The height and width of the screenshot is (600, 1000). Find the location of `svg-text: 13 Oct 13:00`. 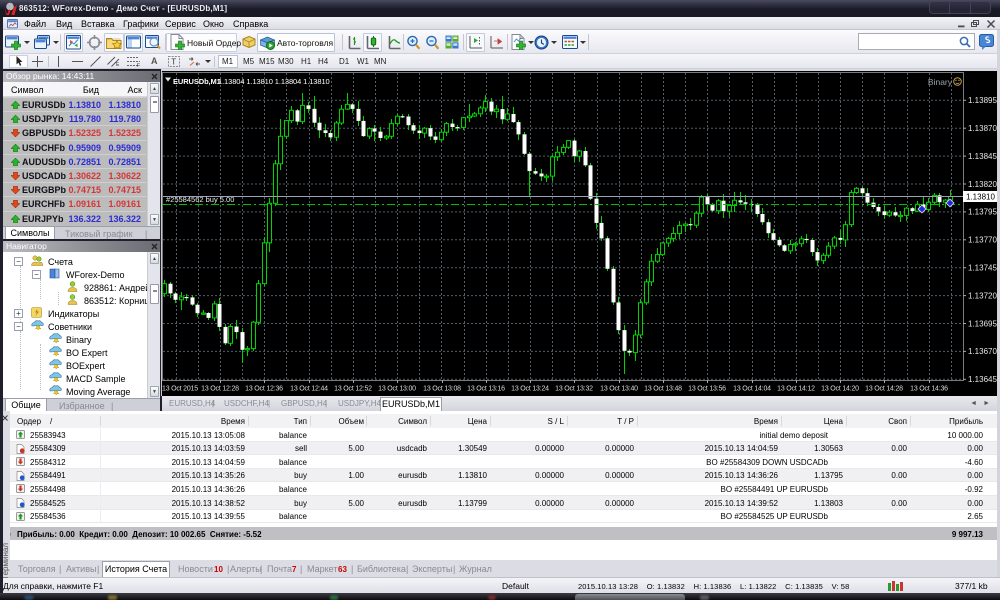

svg-text: 13 Oct 13:00 is located at coordinates (397, 389).